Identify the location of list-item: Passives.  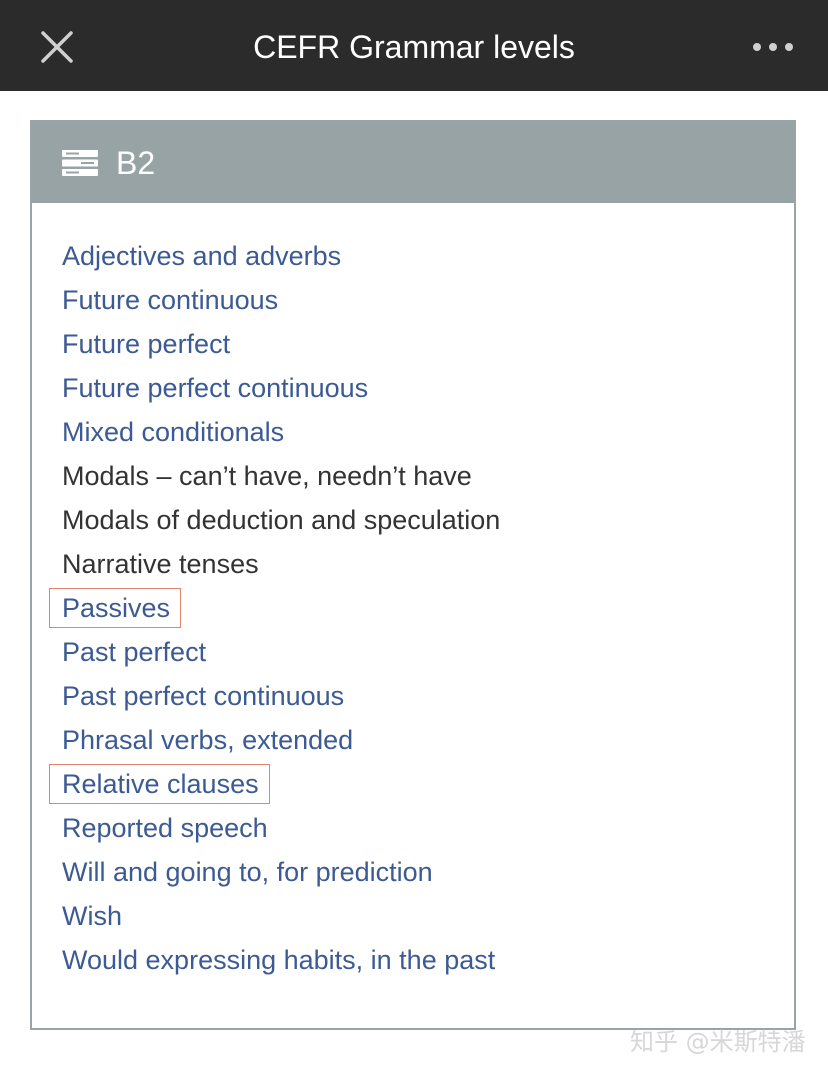
(274, 608).